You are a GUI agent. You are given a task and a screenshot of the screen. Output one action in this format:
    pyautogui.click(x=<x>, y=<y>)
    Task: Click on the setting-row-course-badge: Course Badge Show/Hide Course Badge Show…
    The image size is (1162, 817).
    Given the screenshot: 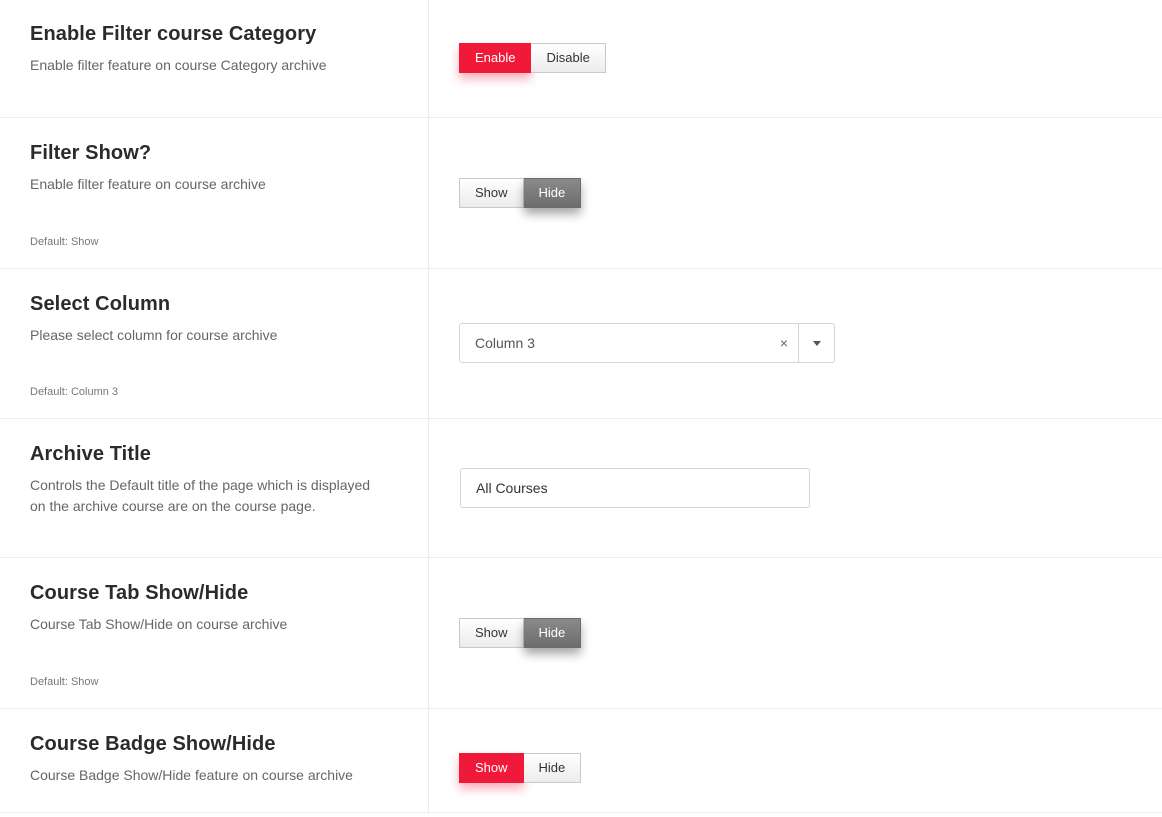 What is the action you would take?
    pyautogui.click(x=581, y=761)
    